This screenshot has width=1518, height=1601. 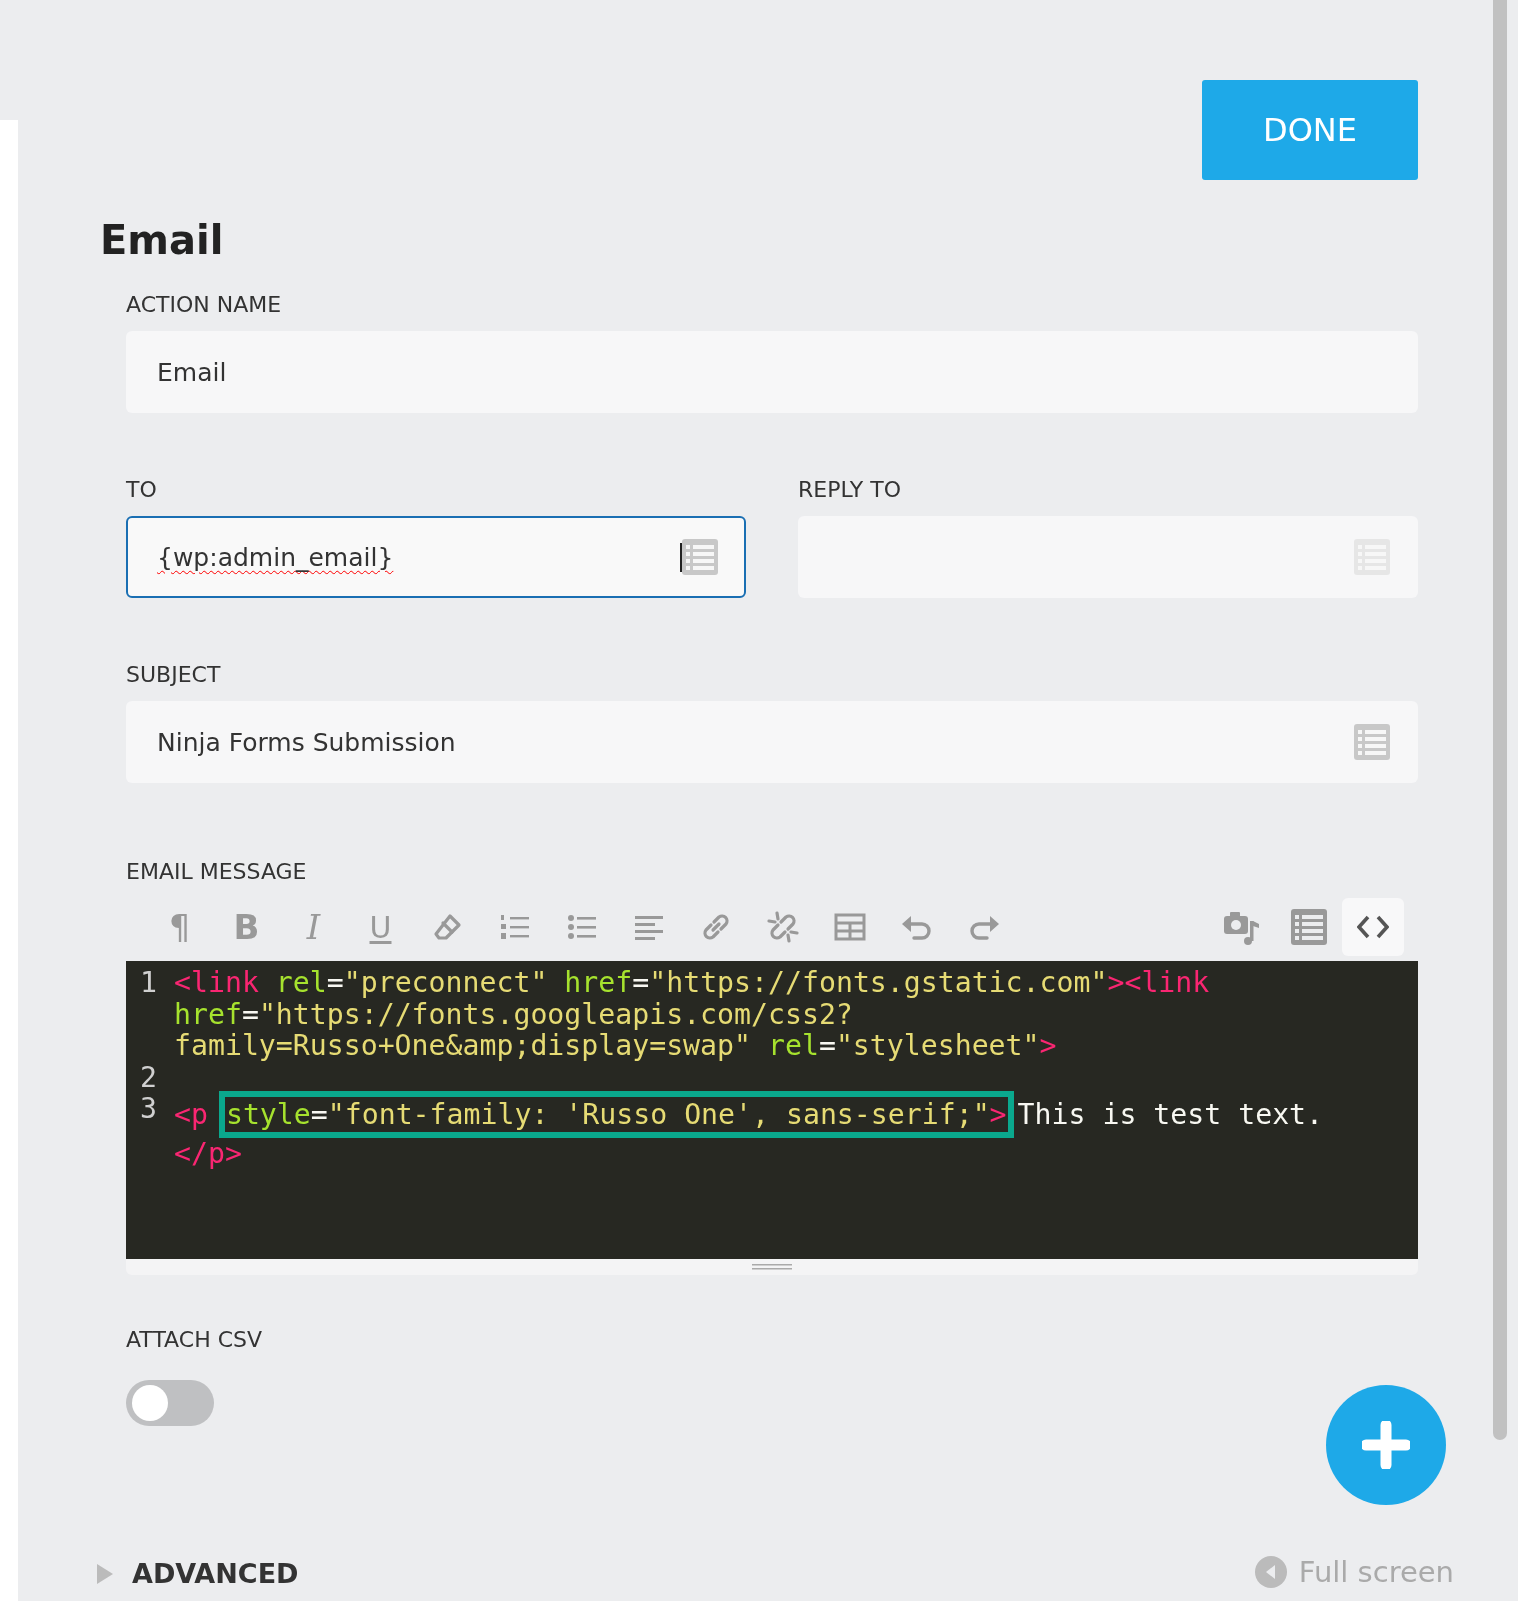 I want to click on bullet-list-icon, so click(x=581, y=927).